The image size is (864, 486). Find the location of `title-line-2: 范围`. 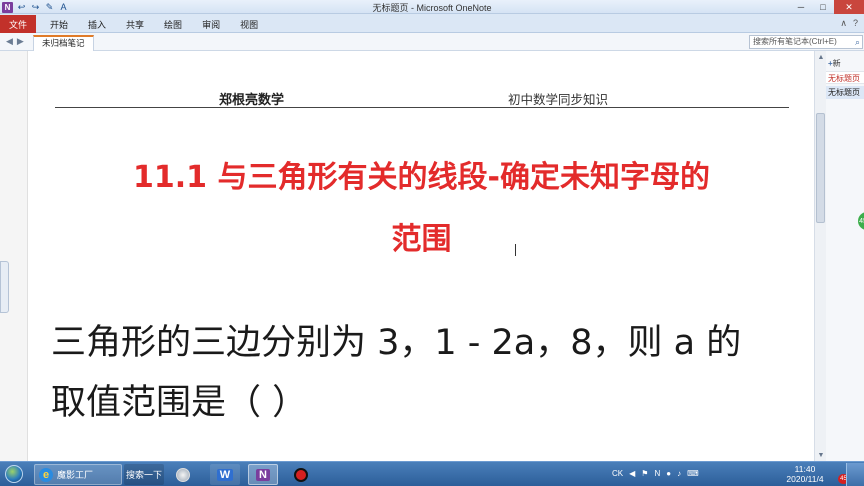

title-line-2: 范围 is located at coordinates (421, 239).